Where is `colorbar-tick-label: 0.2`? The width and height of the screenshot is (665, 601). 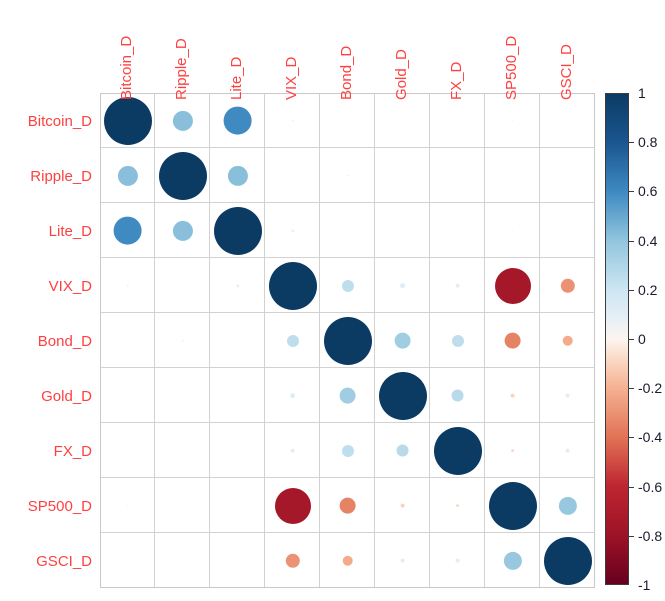
colorbar-tick-label: 0.2 is located at coordinates (648, 289).